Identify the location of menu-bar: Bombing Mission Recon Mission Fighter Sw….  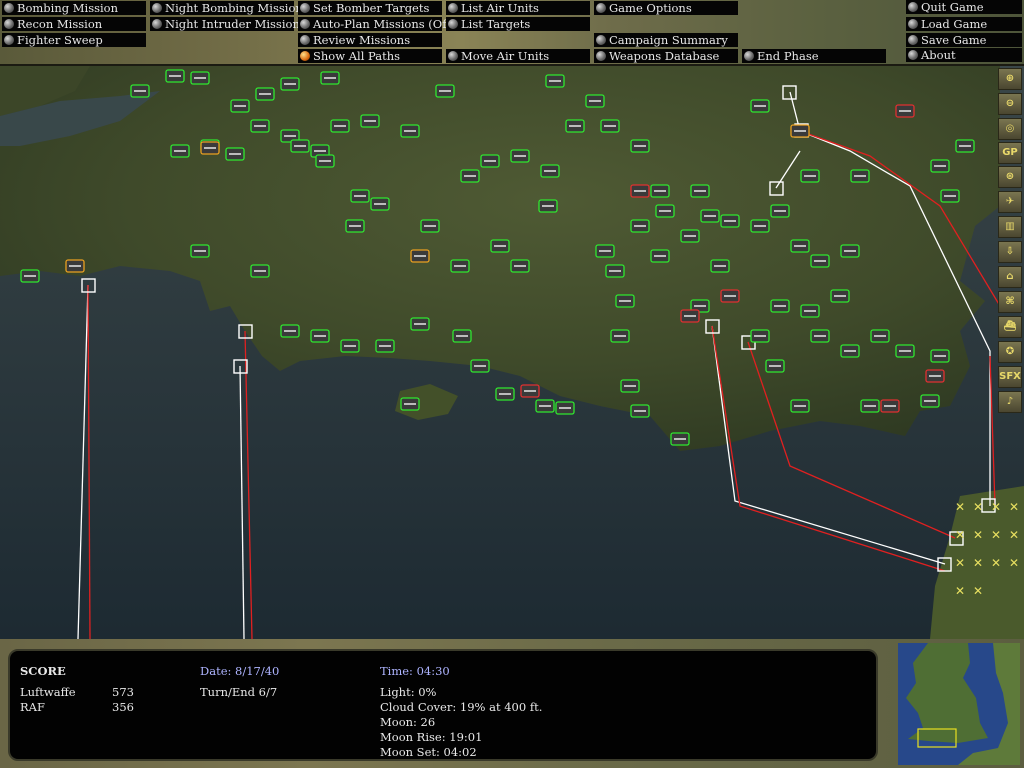
(512, 33).